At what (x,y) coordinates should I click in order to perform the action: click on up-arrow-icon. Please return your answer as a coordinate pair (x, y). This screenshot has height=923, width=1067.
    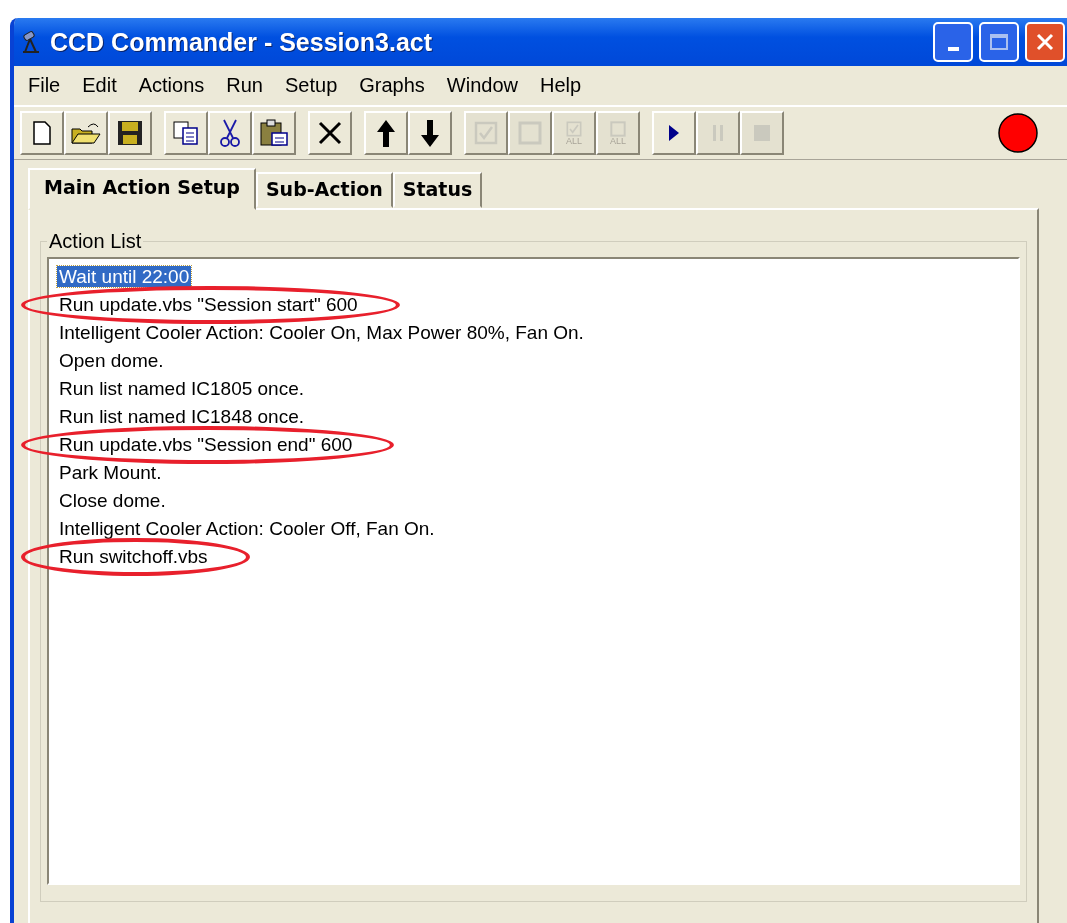
    Looking at the image, I should click on (386, 133).